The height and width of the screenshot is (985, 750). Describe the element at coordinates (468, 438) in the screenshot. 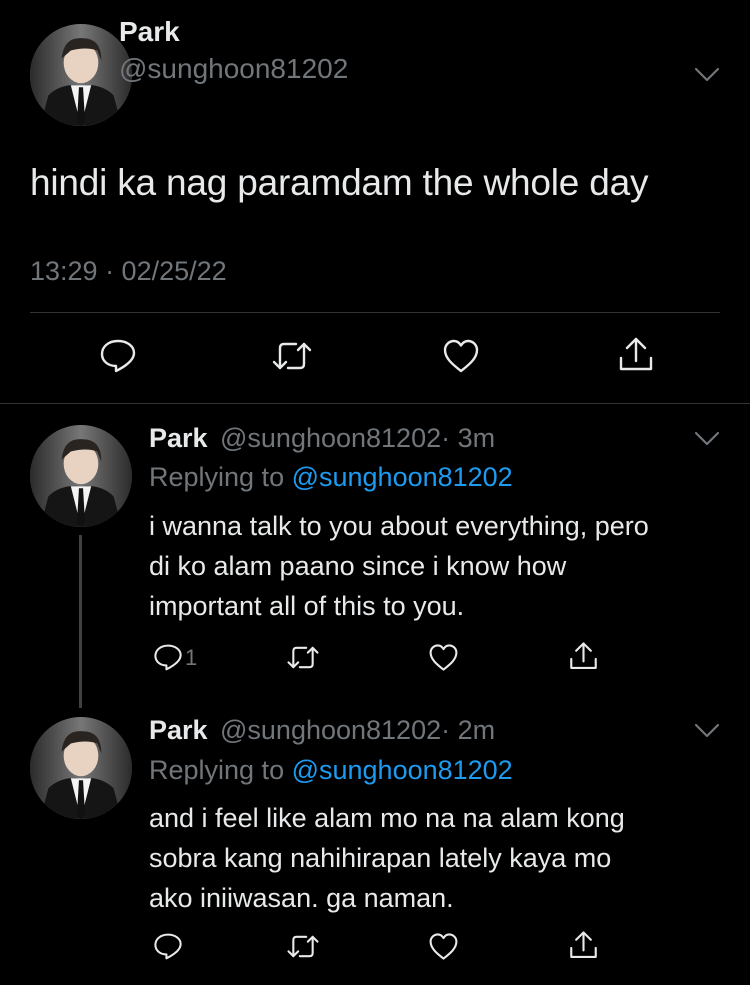

I see `tweet-age: · 3m` at that location.